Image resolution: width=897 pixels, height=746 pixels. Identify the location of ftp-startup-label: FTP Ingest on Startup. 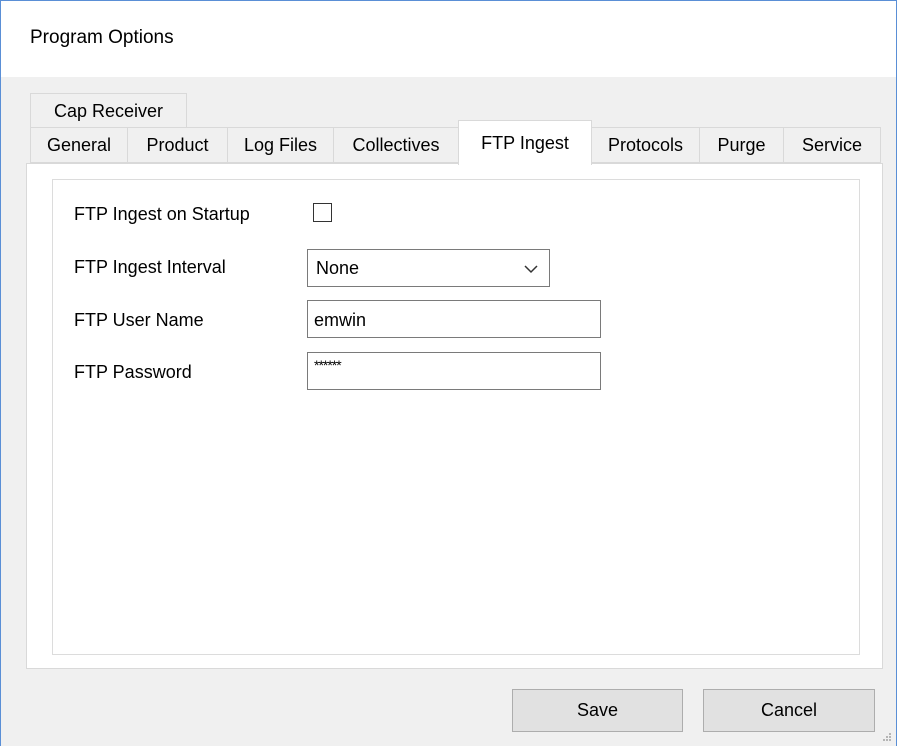
(162, 214).